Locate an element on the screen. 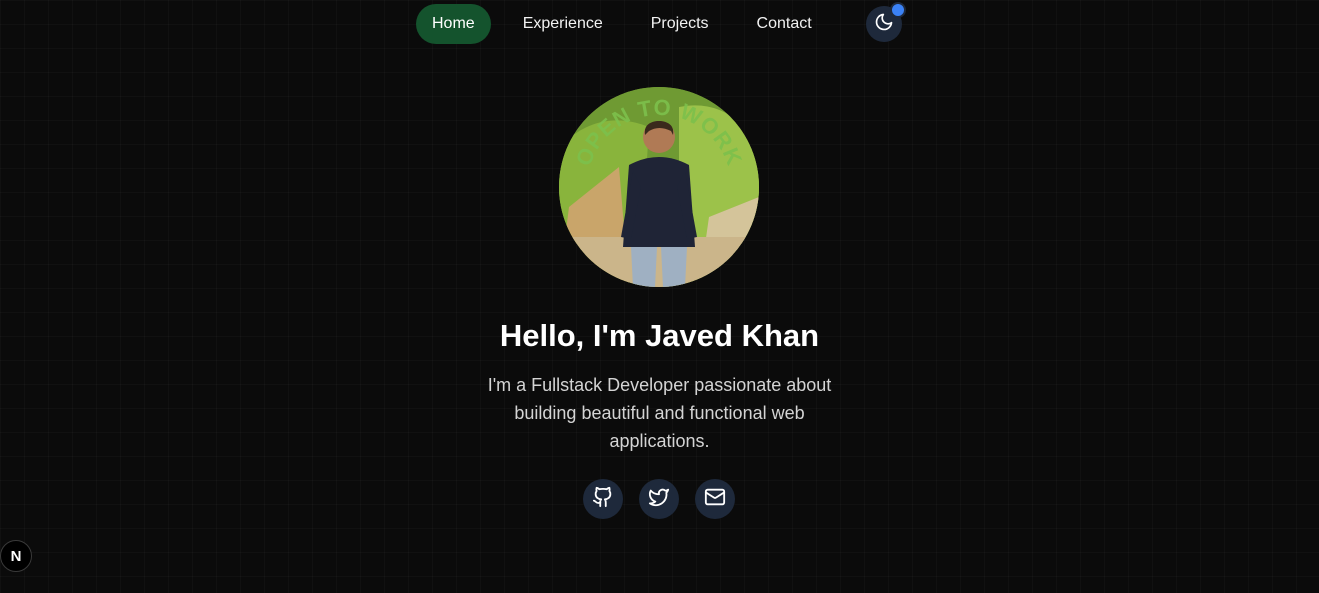 This screenshot has height=593, width=1319. nav-projects: Projects is located at coordinates (680, 24).